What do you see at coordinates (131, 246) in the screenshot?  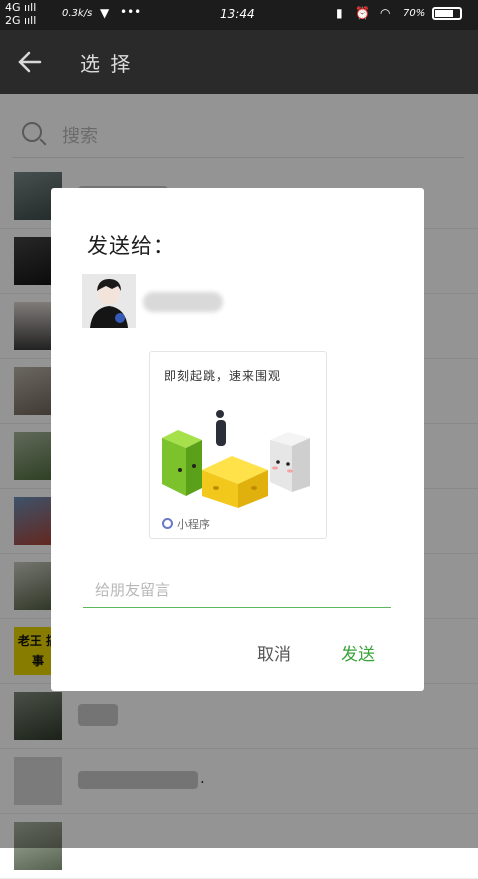 I see `dialog-title: 发送给：` at bounding box center [131, 246].